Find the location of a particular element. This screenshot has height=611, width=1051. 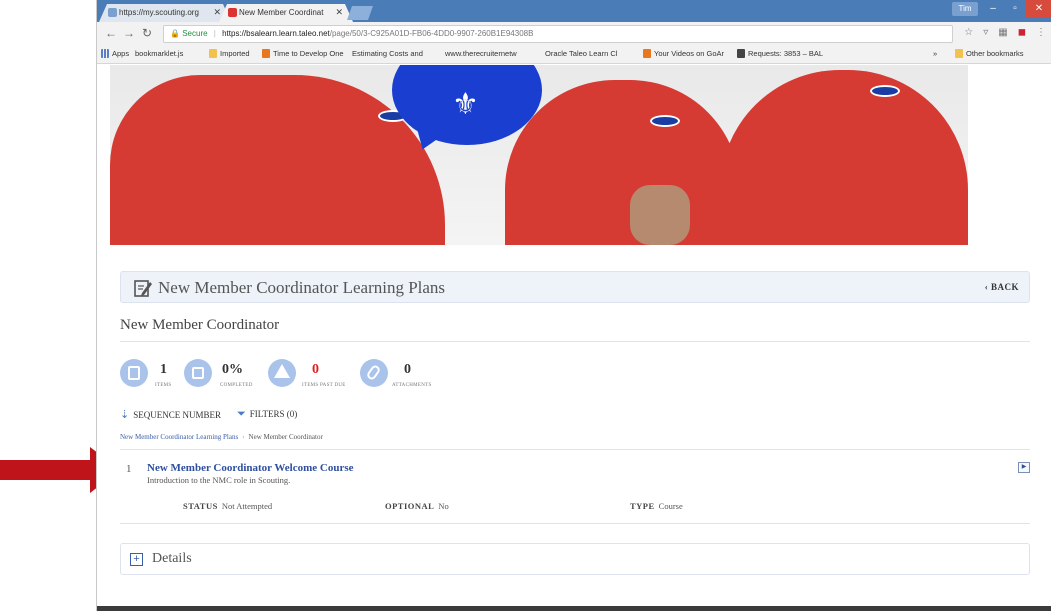

red-shirt-person is located at coordinates (622, 162).